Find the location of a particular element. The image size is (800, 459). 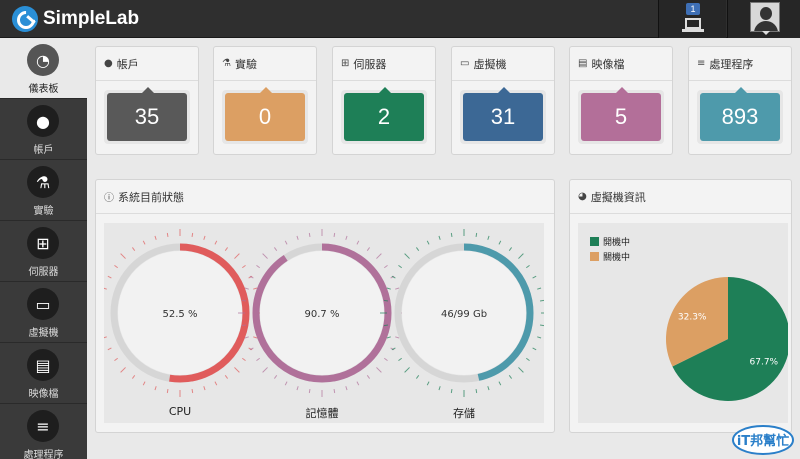

stat-title: 虛擬機 is located at coordinates (490, 64).